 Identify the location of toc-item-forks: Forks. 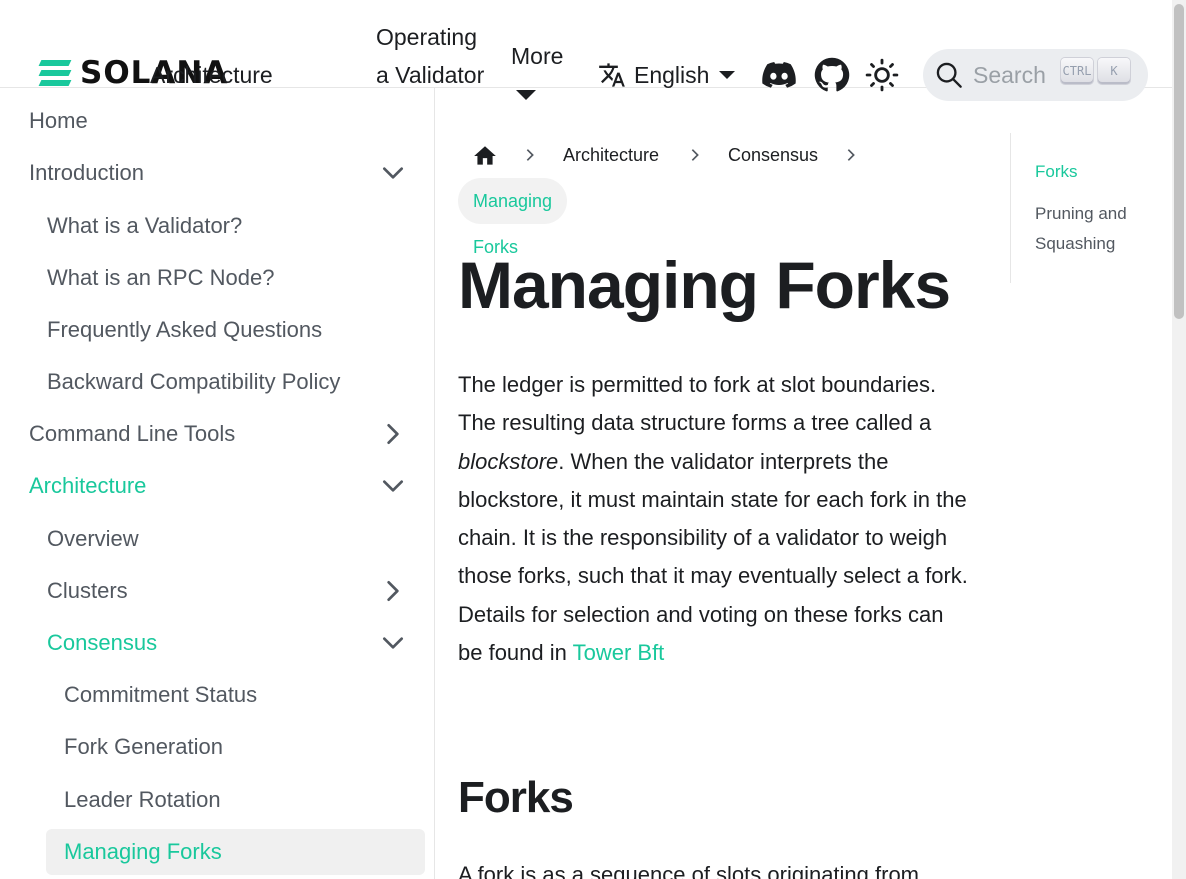
(1056, 172).